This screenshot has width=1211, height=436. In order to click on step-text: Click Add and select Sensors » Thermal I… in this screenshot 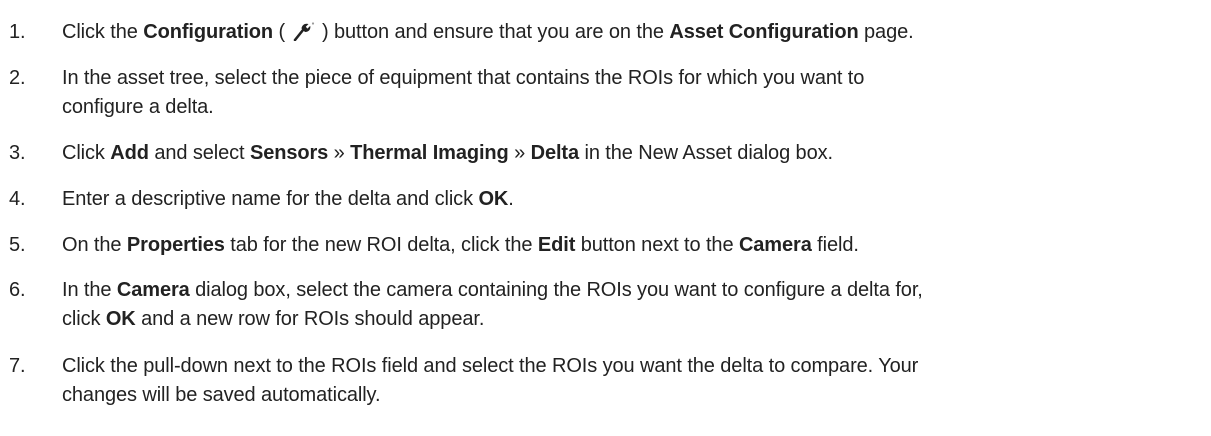, I will do `click(447, 153)`.